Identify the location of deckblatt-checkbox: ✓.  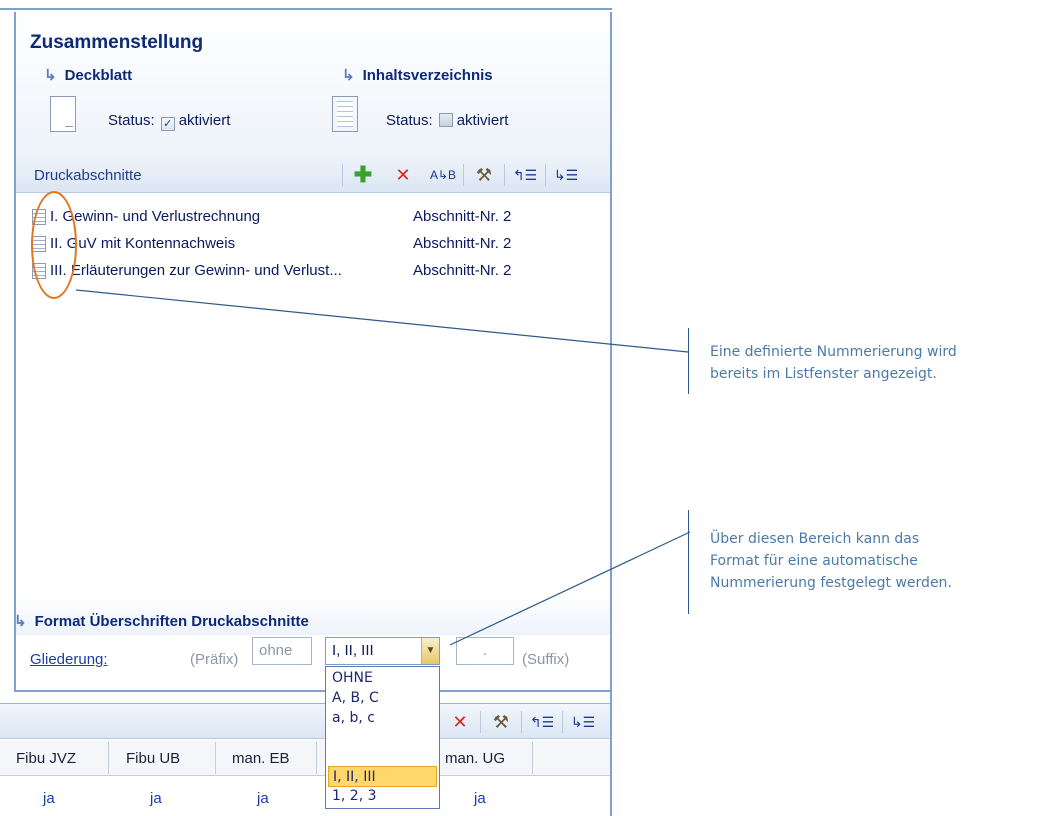
(167, 124).